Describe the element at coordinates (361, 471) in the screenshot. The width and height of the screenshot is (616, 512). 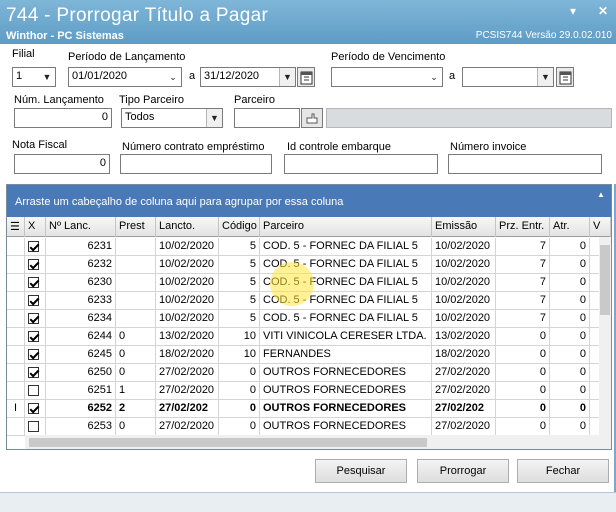
I see `pesquisar-button: Pesquisar` at that location.